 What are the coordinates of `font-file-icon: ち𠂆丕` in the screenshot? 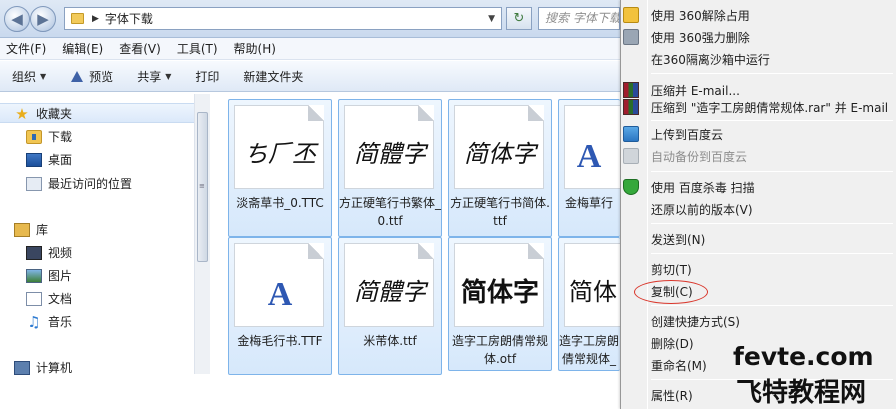 It's located at (279, 147).